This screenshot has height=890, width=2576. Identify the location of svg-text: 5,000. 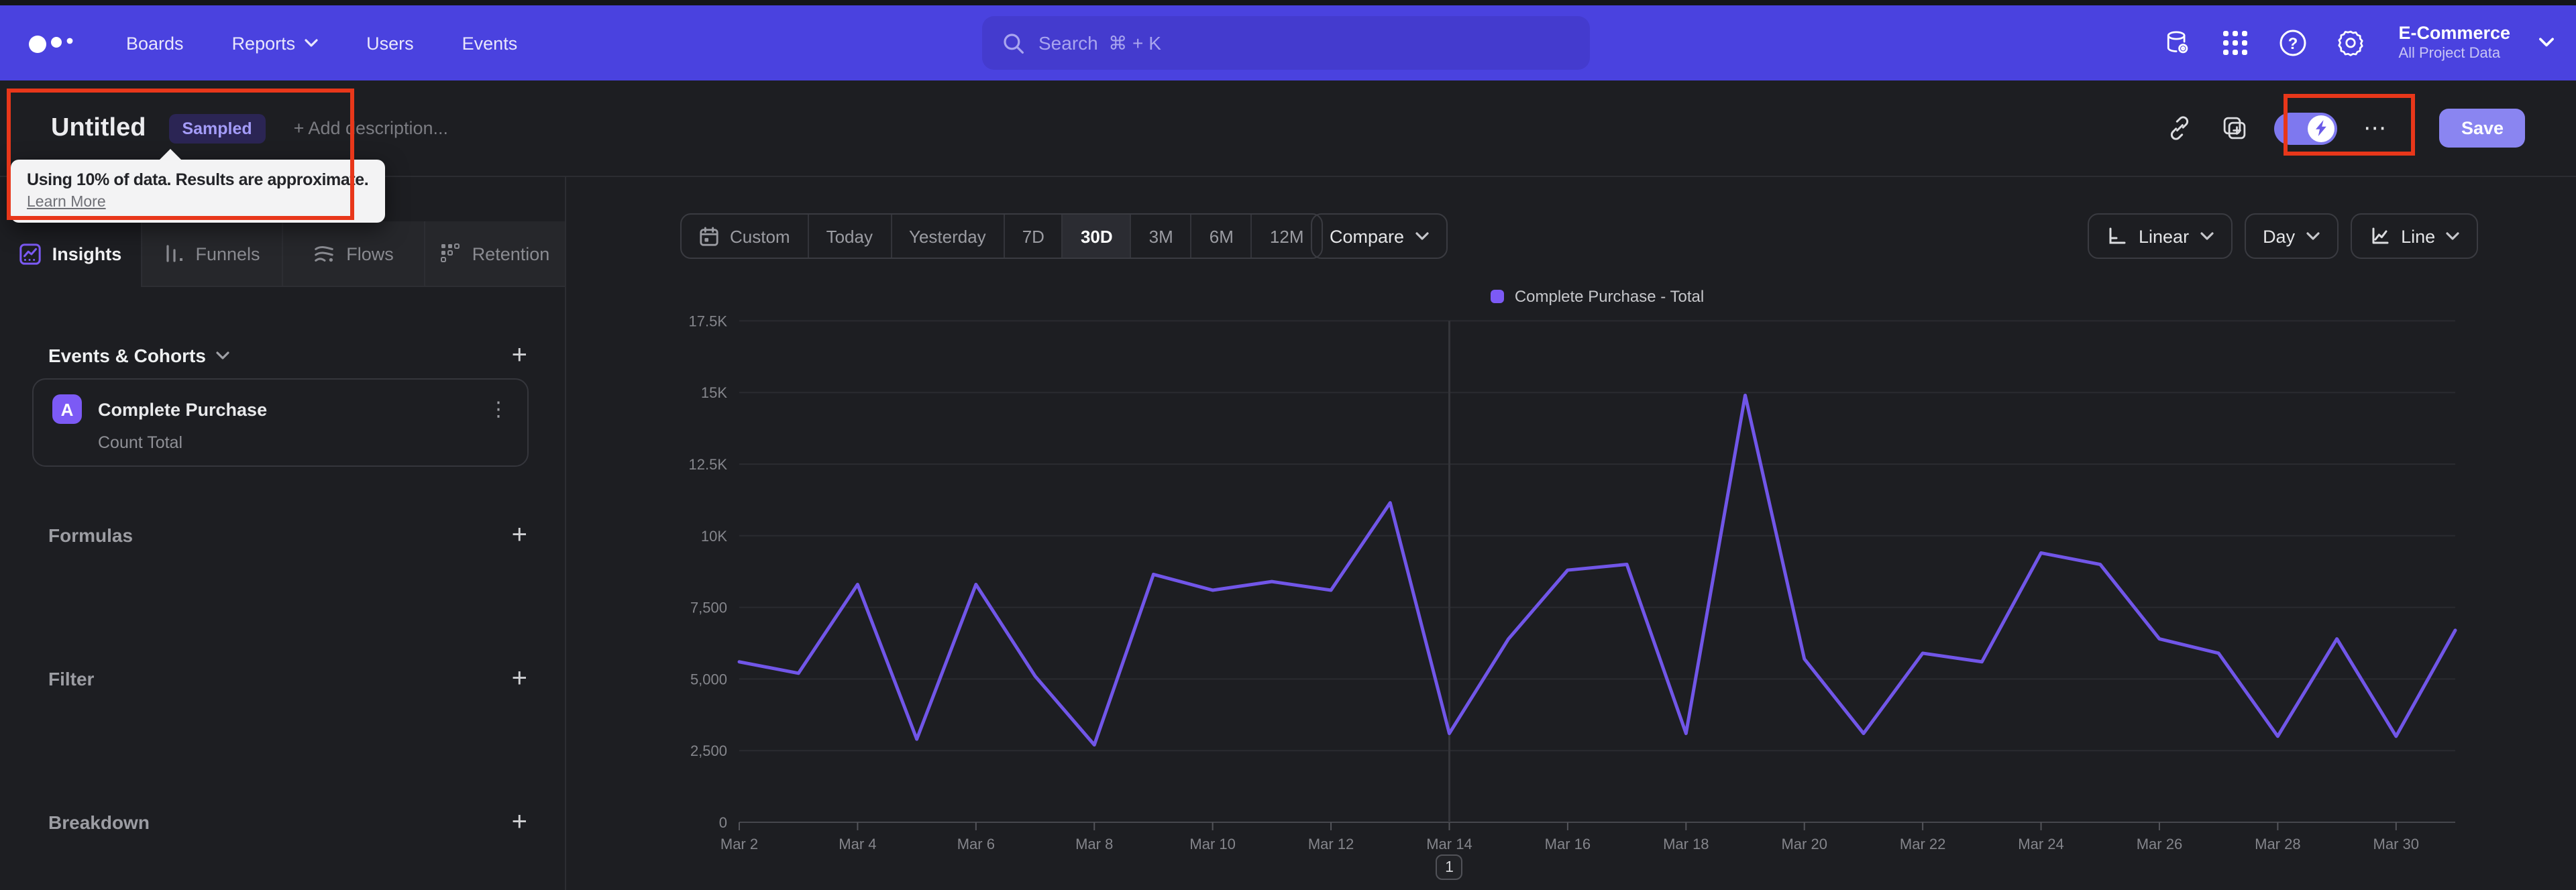
(708, 679).